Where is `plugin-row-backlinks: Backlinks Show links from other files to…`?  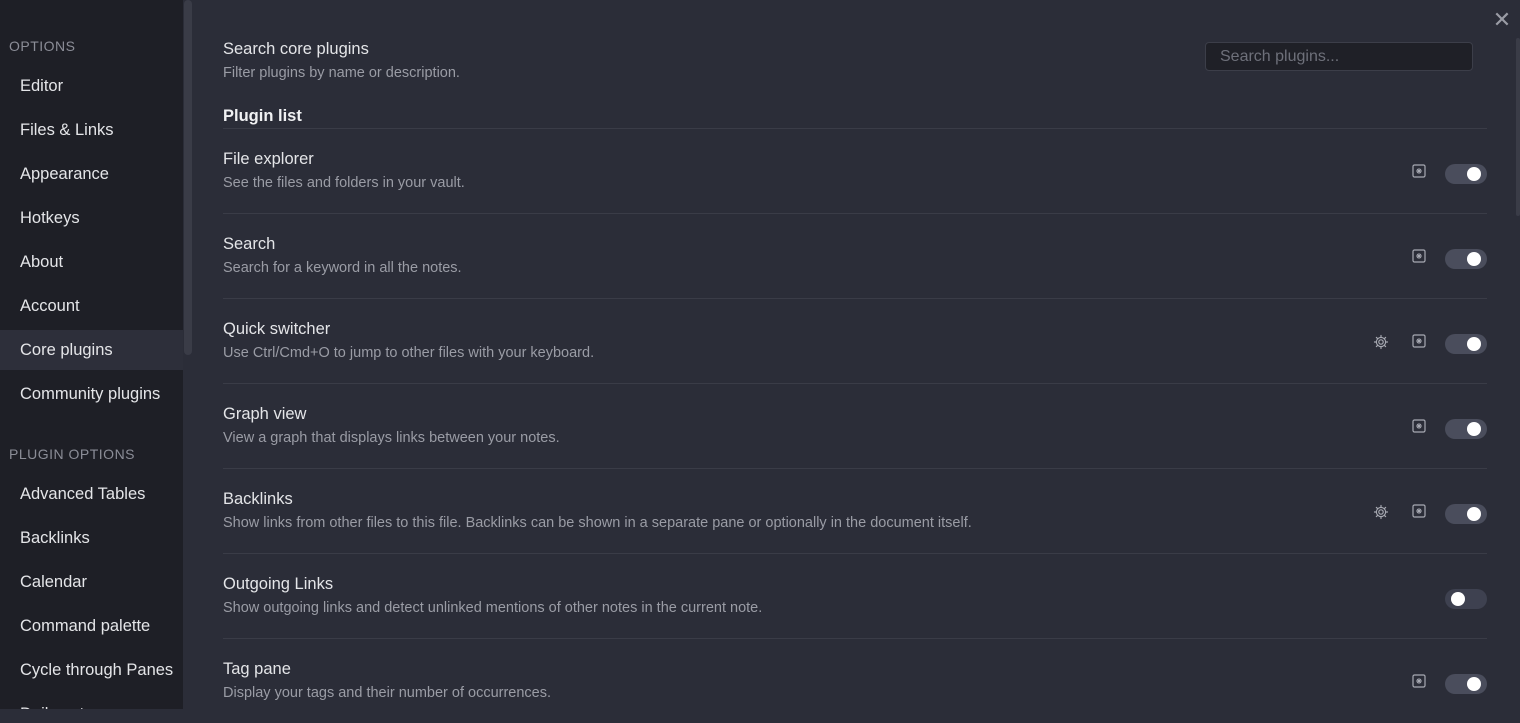
plugin-row-backlinks: Backlinks Show links from other files to… is located at coordinates (855, 510).